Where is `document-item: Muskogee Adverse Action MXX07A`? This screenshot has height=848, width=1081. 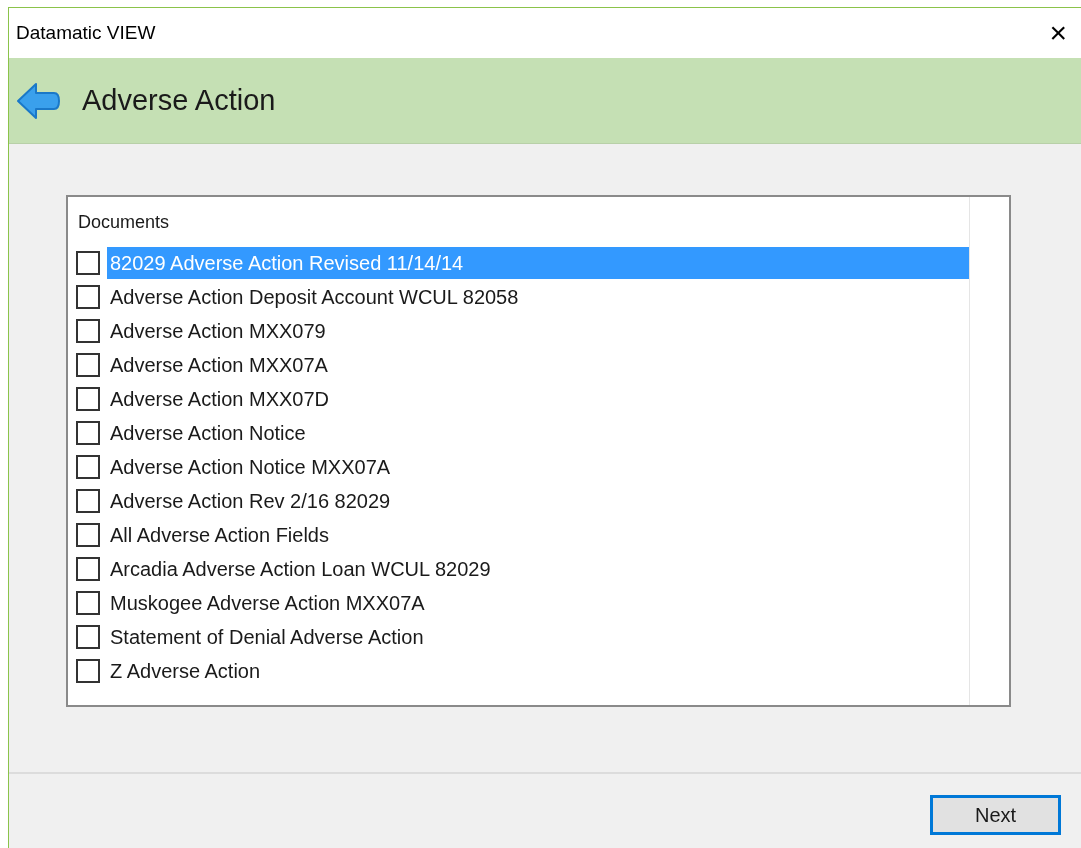
document-item: Muskogee Adverse Action MXX07A is located at coordinates (538, 603).